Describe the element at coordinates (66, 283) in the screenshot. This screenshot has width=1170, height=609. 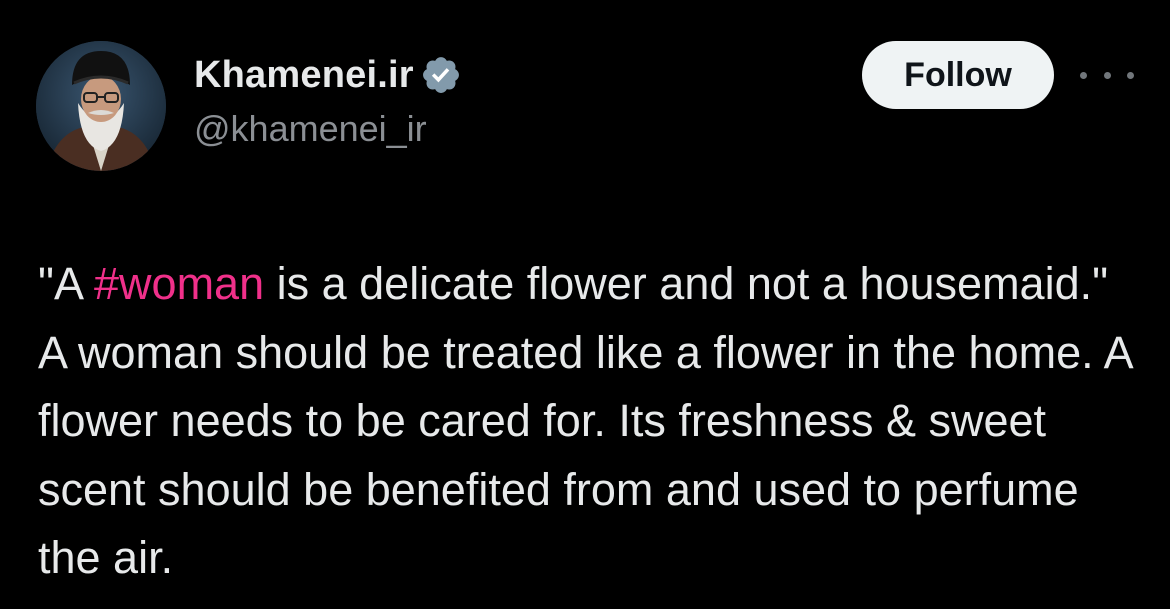
I see `tweet-text-before: "A` at that location.